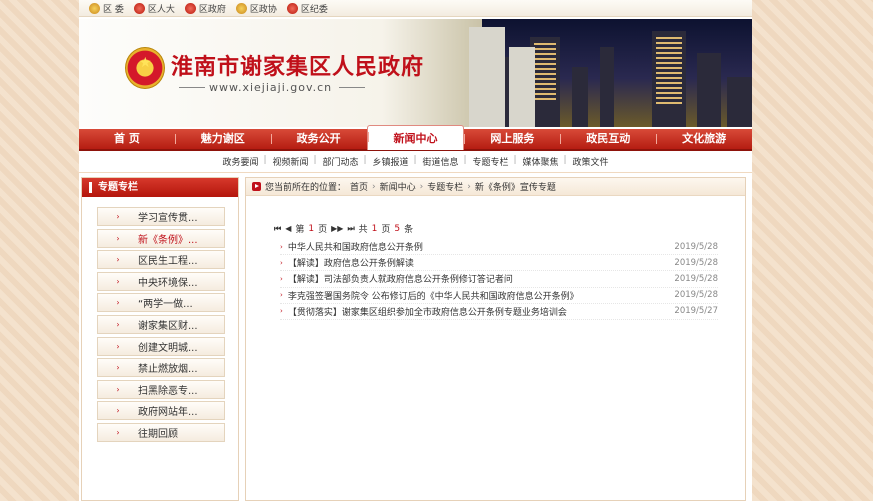 The width and height of the screenshot is (873, 501). I want to click on cppcc-emblem-icon, so click(241, 8).